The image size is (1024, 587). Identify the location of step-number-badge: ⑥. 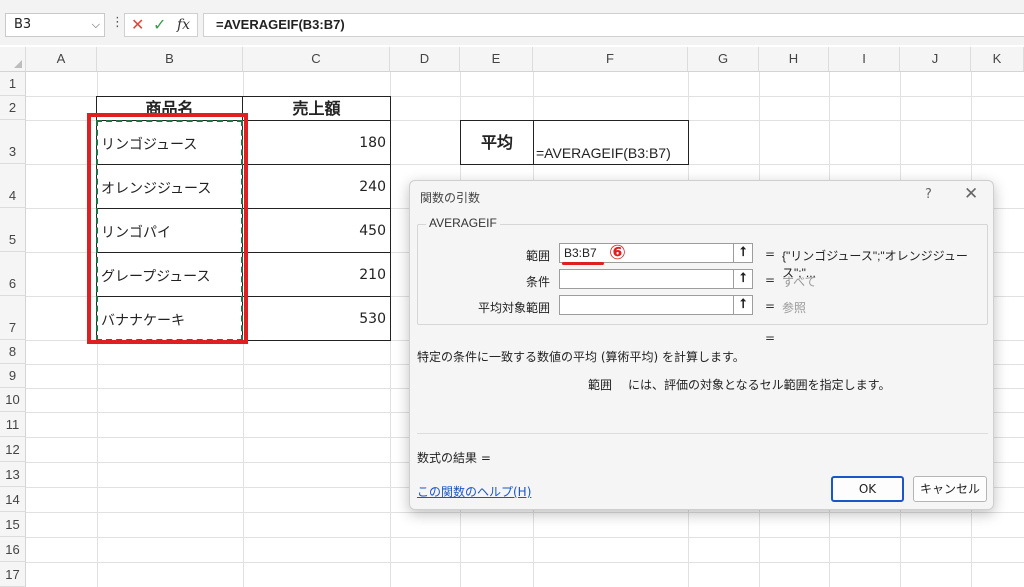
(617, 252).